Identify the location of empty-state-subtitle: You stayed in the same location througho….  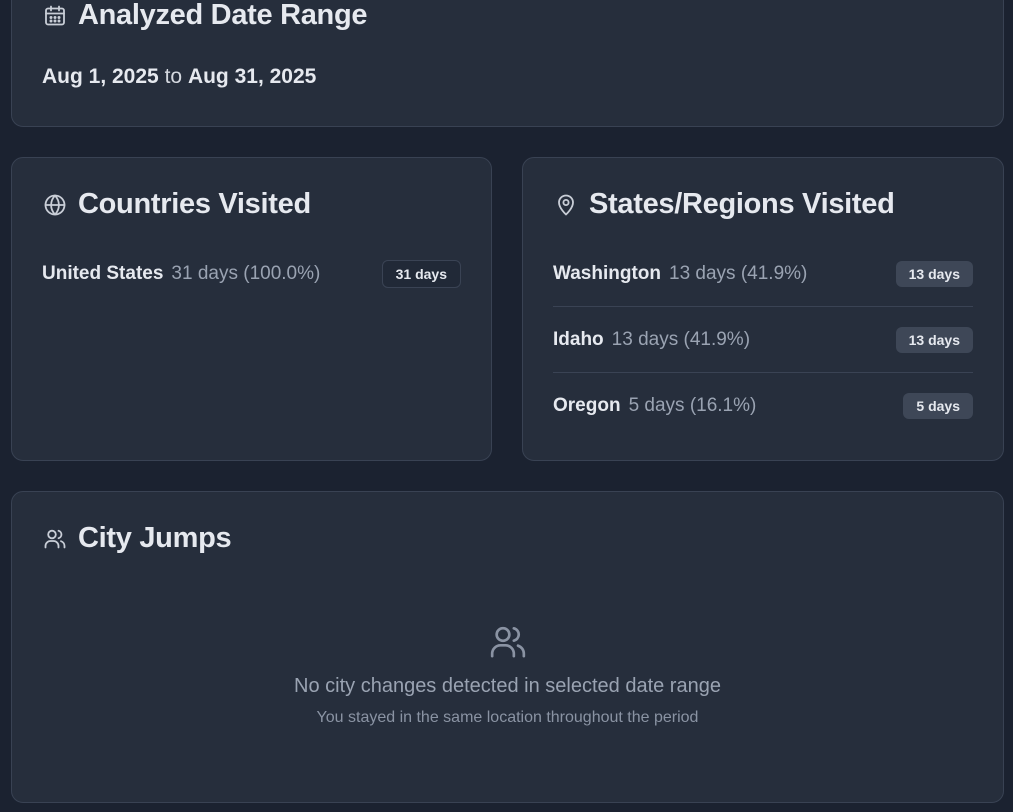
(507, 717).